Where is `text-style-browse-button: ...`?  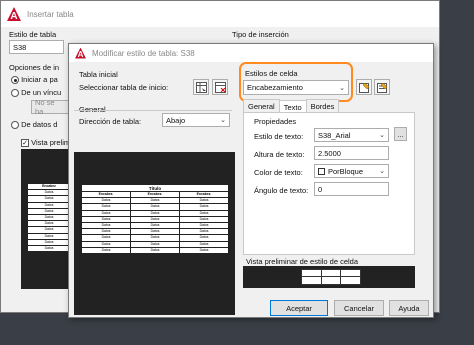
text-style-browse-button: ... is located at coordinates (400, 134).